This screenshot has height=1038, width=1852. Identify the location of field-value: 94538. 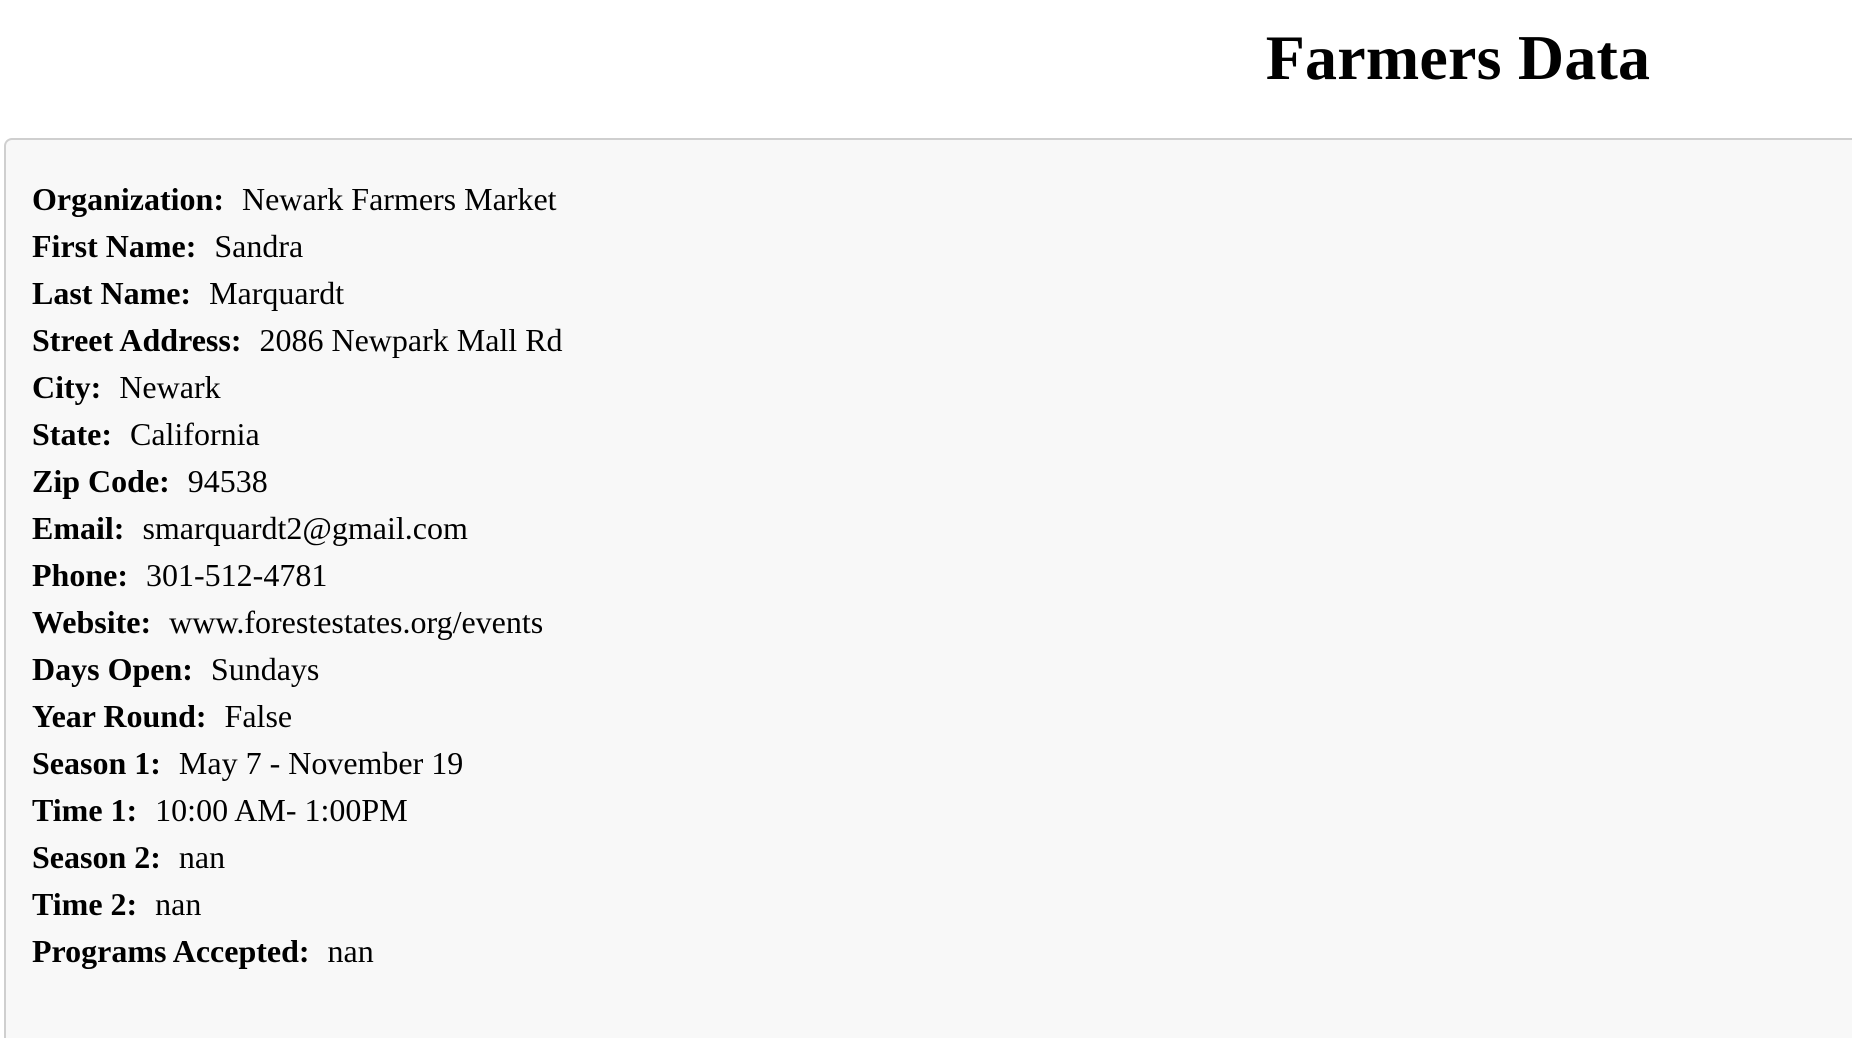
(227, 481).